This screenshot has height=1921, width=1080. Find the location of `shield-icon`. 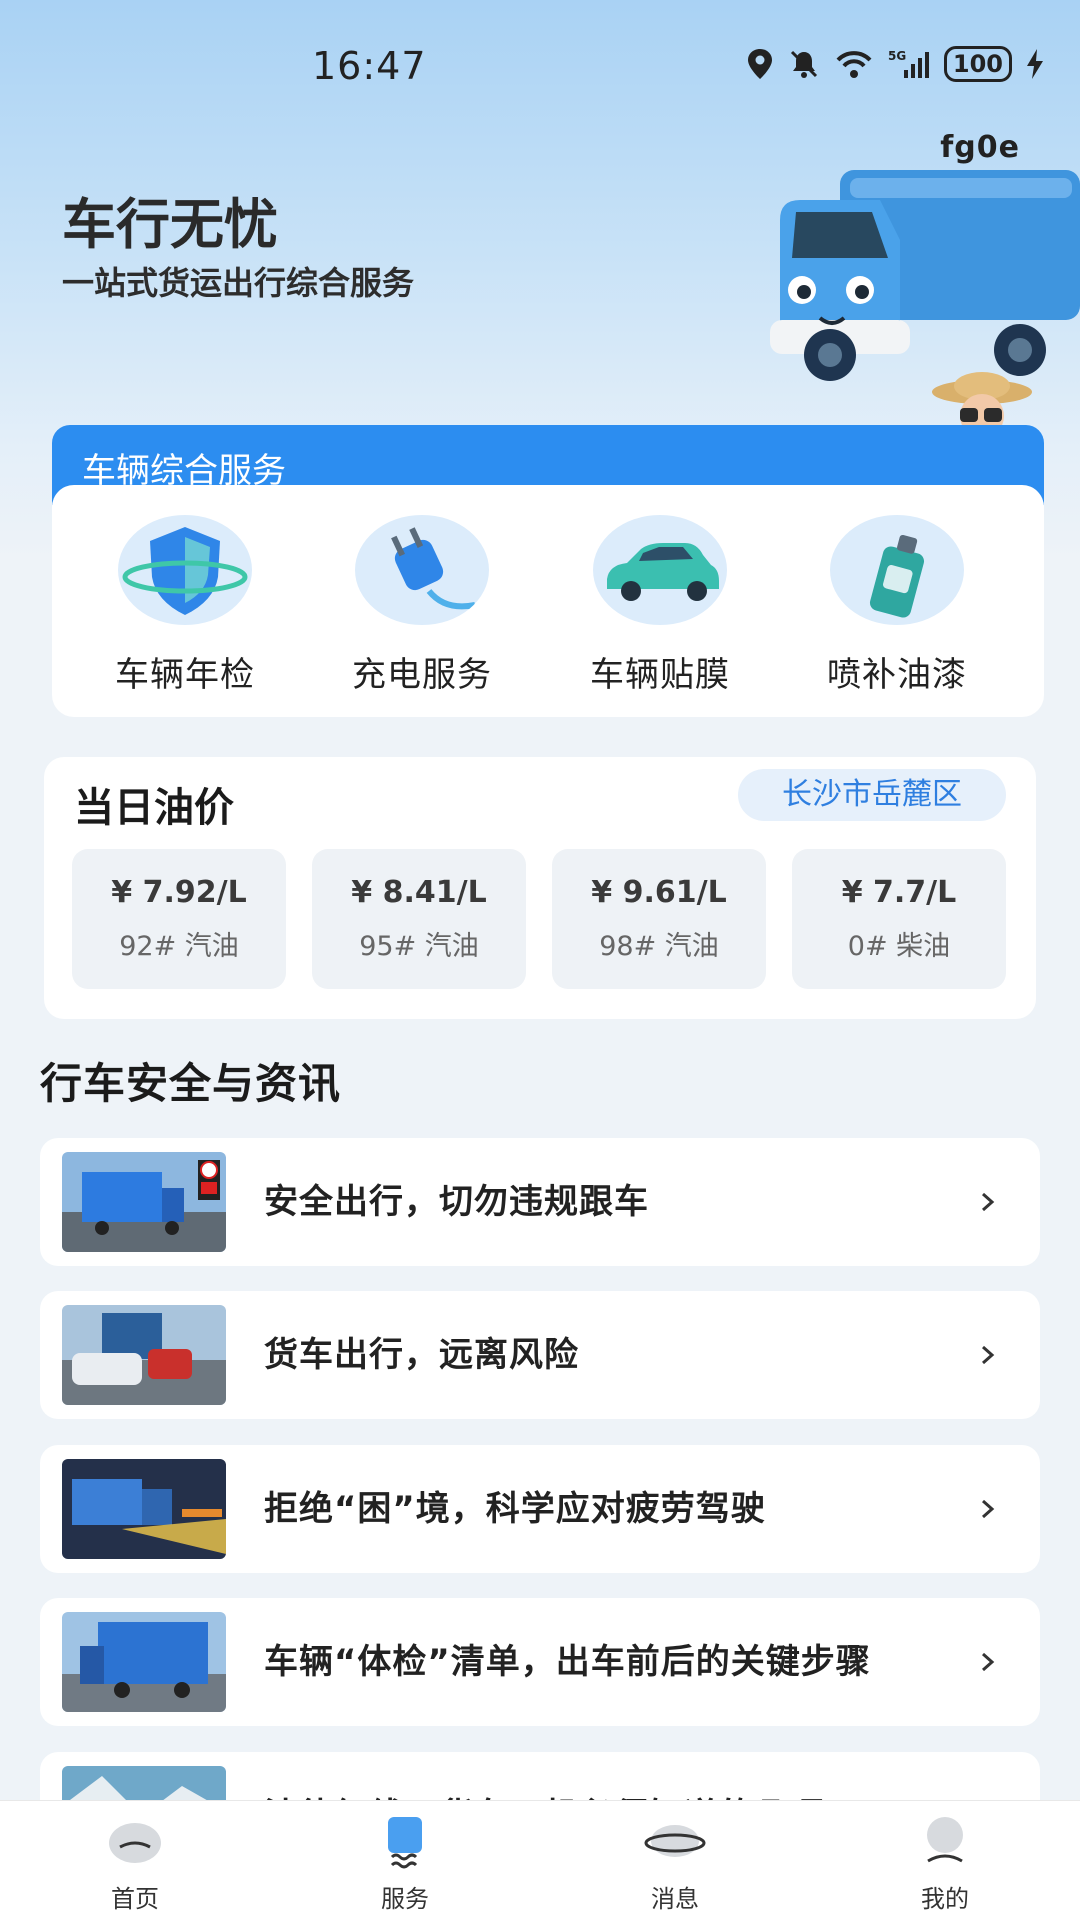

shield-icon is located at coordinates (185, 570).